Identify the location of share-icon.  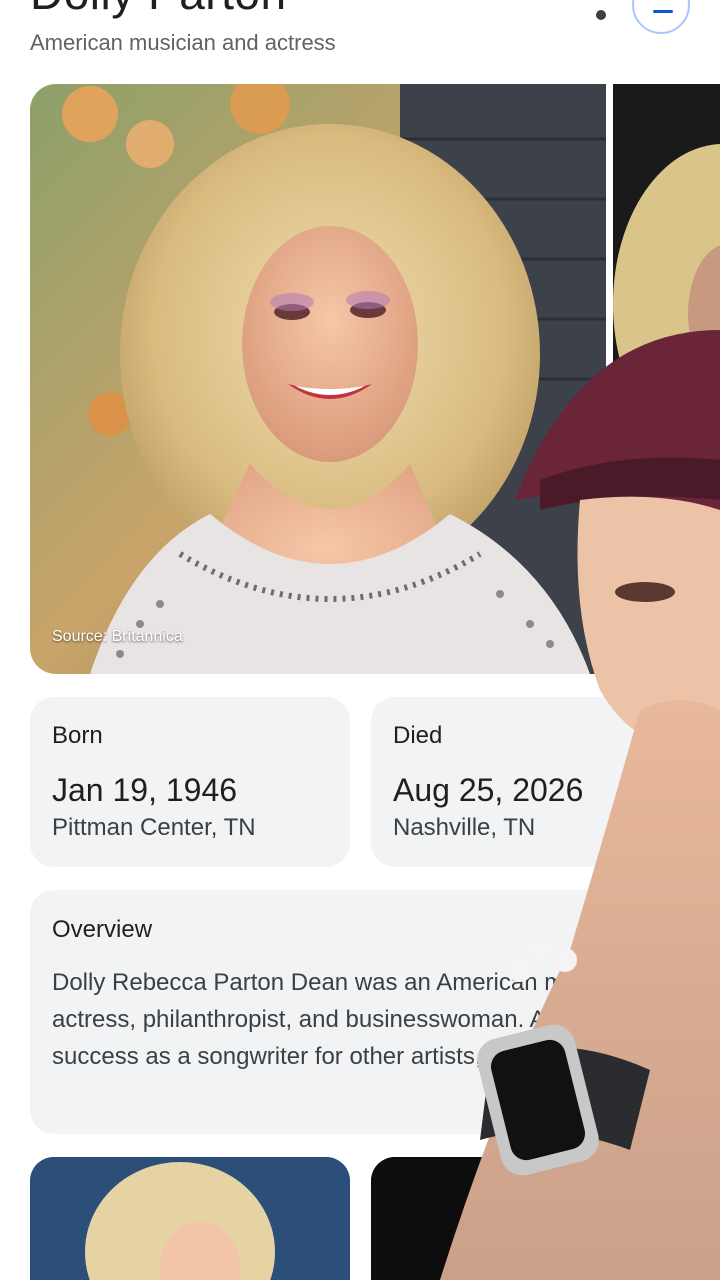
(601, 15).